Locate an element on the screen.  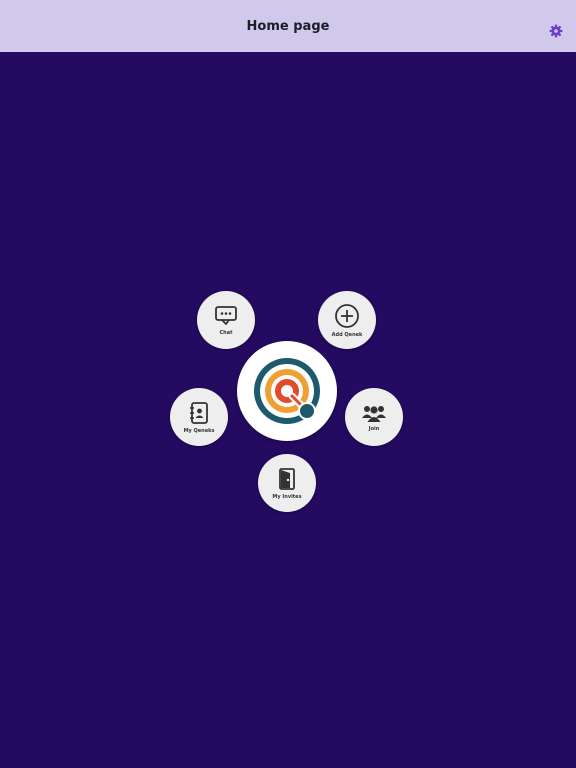
address-book-icon is located at coordinates (199, 412).